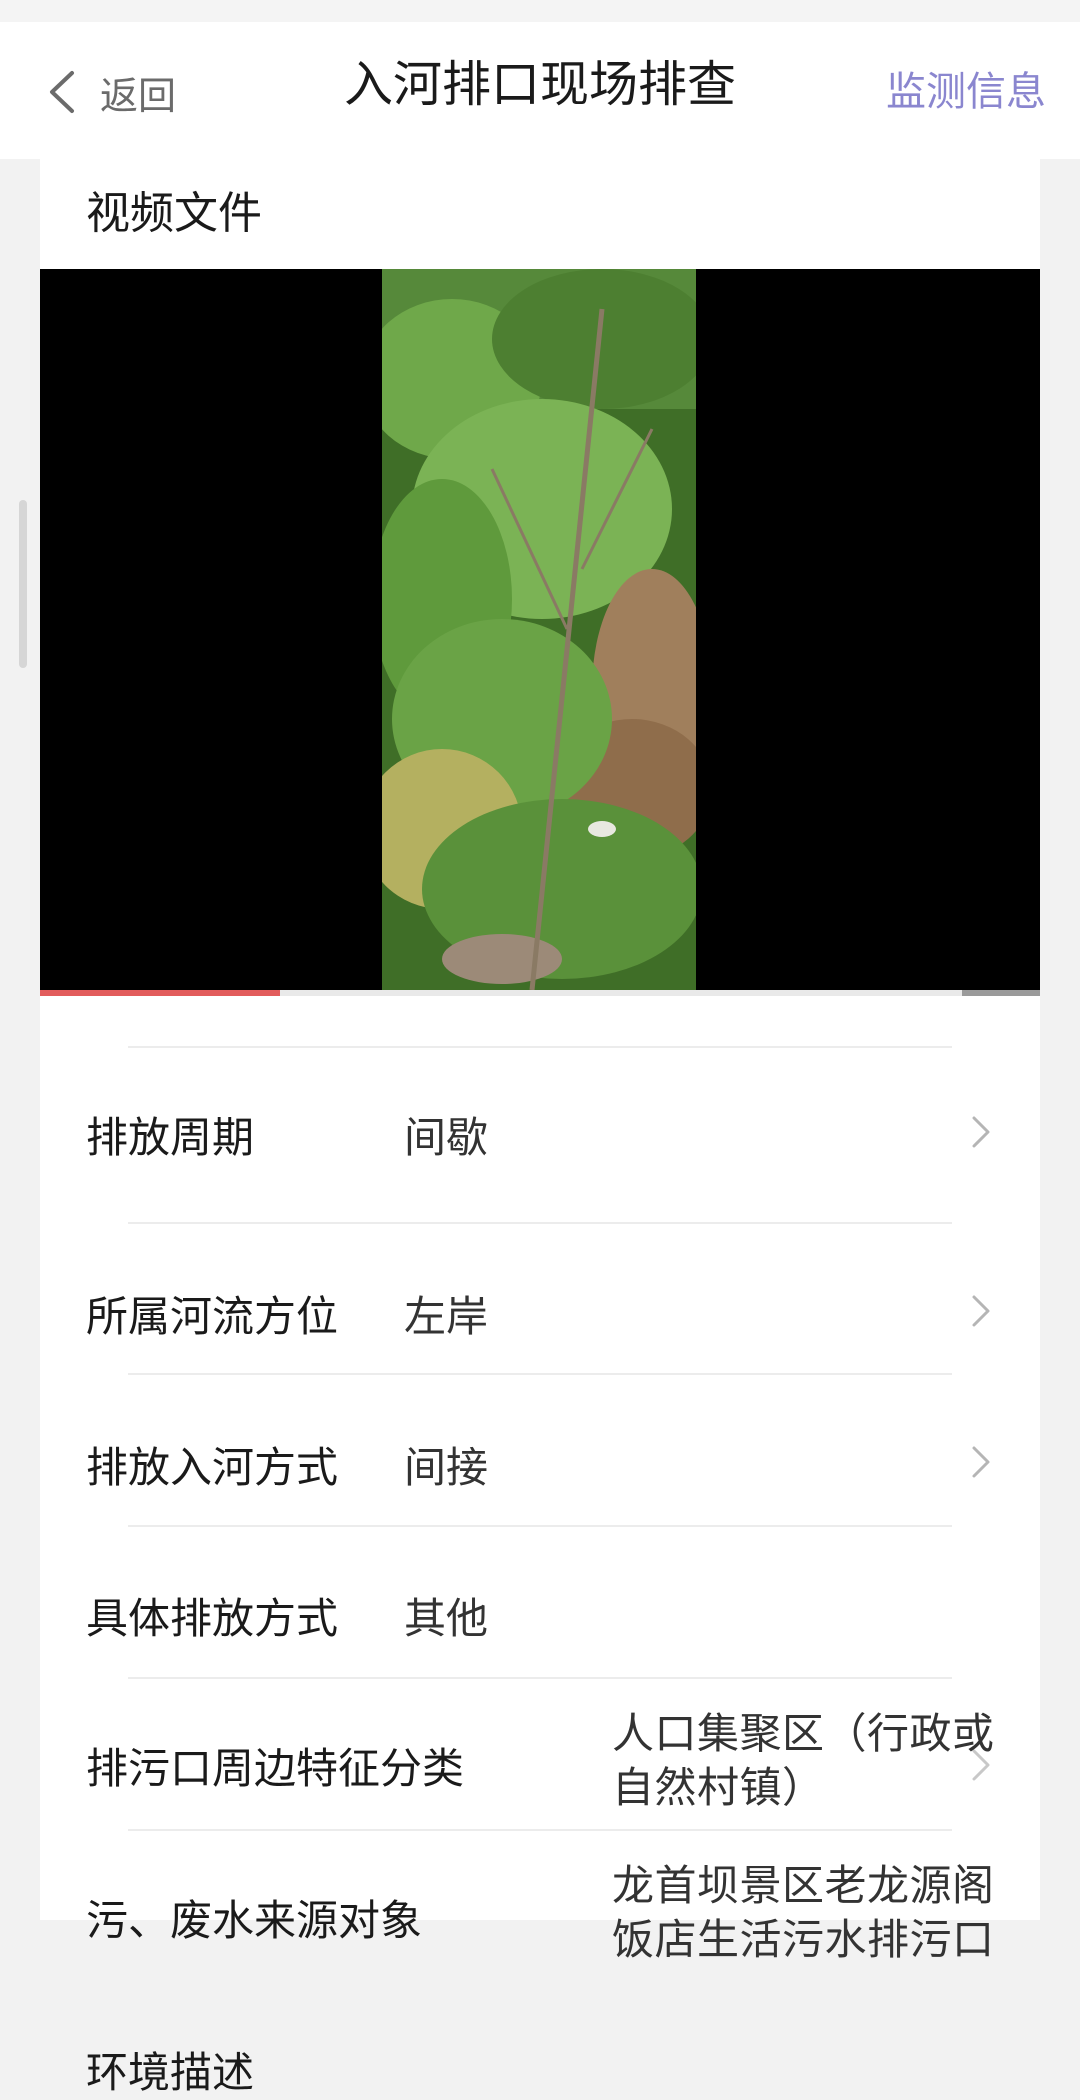  What do you see at coordinates (138, 95) in the screenshot?
I see `back-label: 返回` at bounding box center [138, 95].